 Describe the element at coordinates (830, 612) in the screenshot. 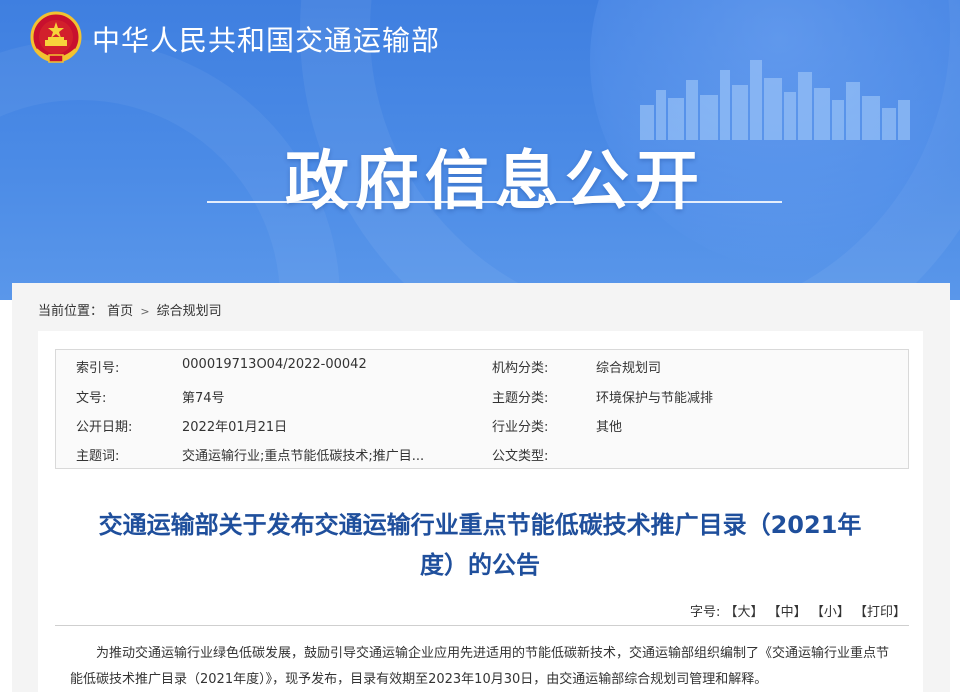

I see `font-small-button: 【小】` at that location.